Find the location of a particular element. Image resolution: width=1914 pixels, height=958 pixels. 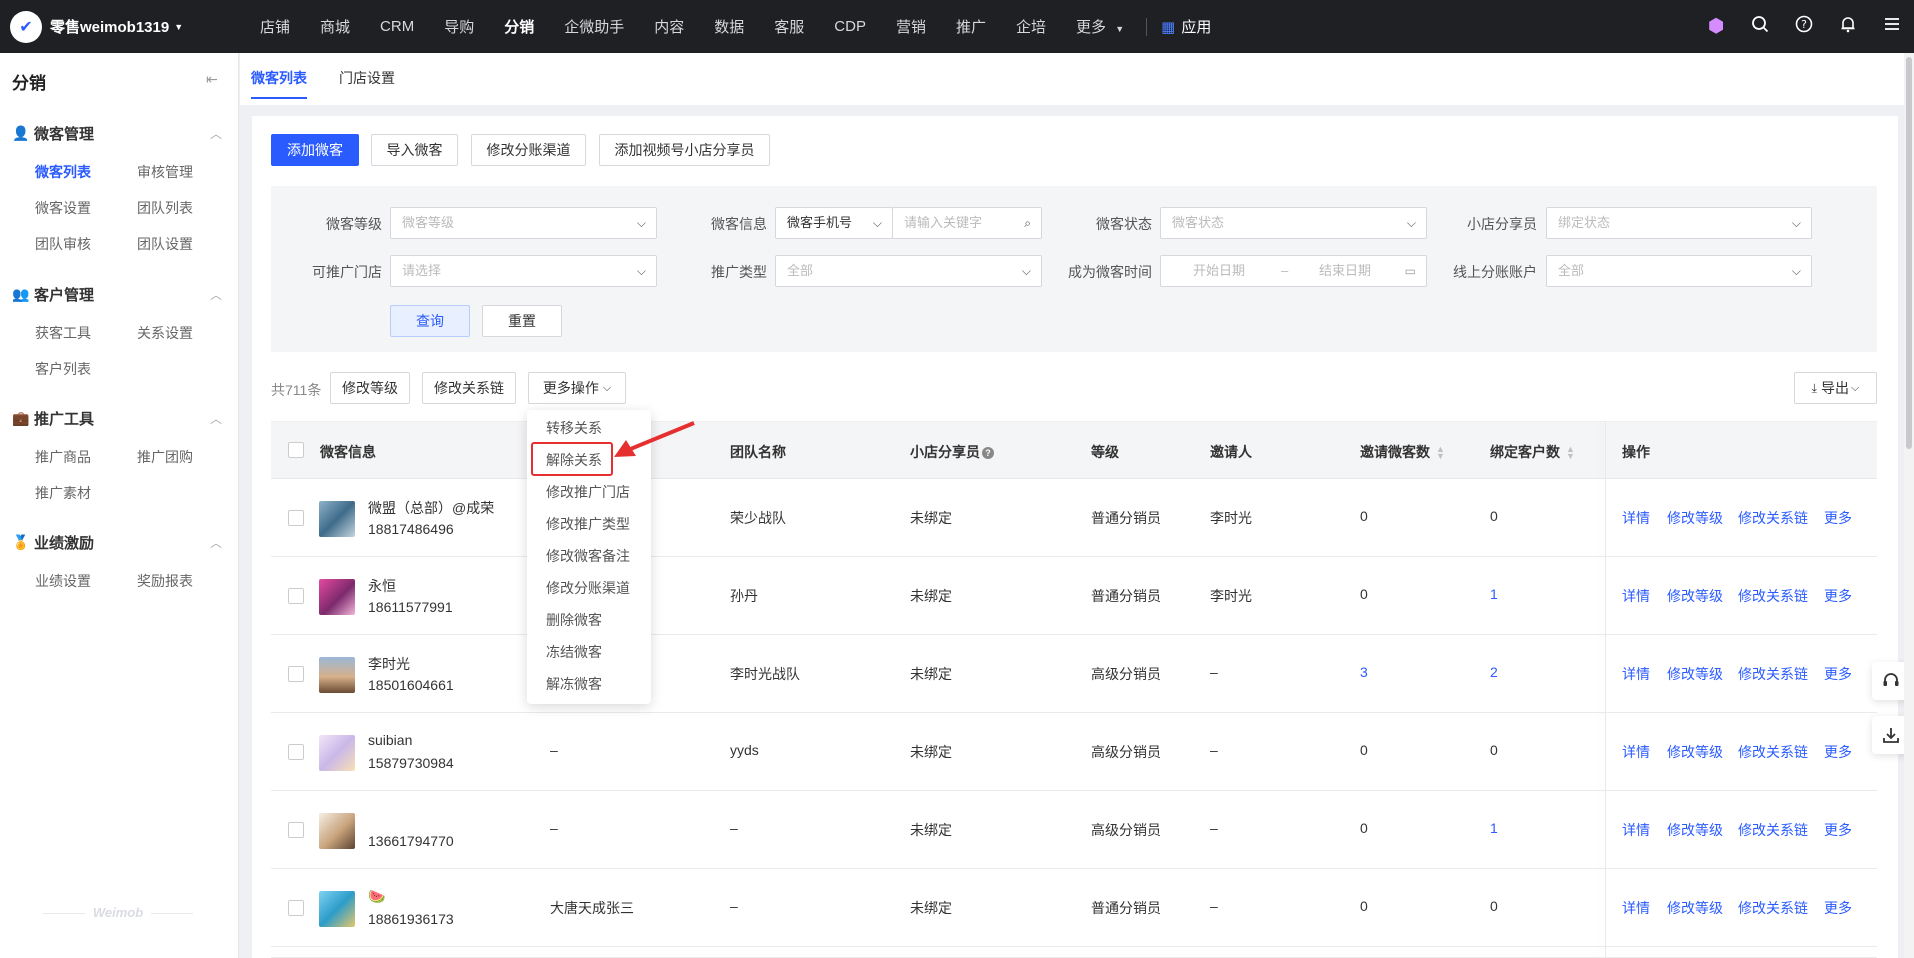

hexagon-app-icon: ⬢ is located at coordinates (1716, 26).